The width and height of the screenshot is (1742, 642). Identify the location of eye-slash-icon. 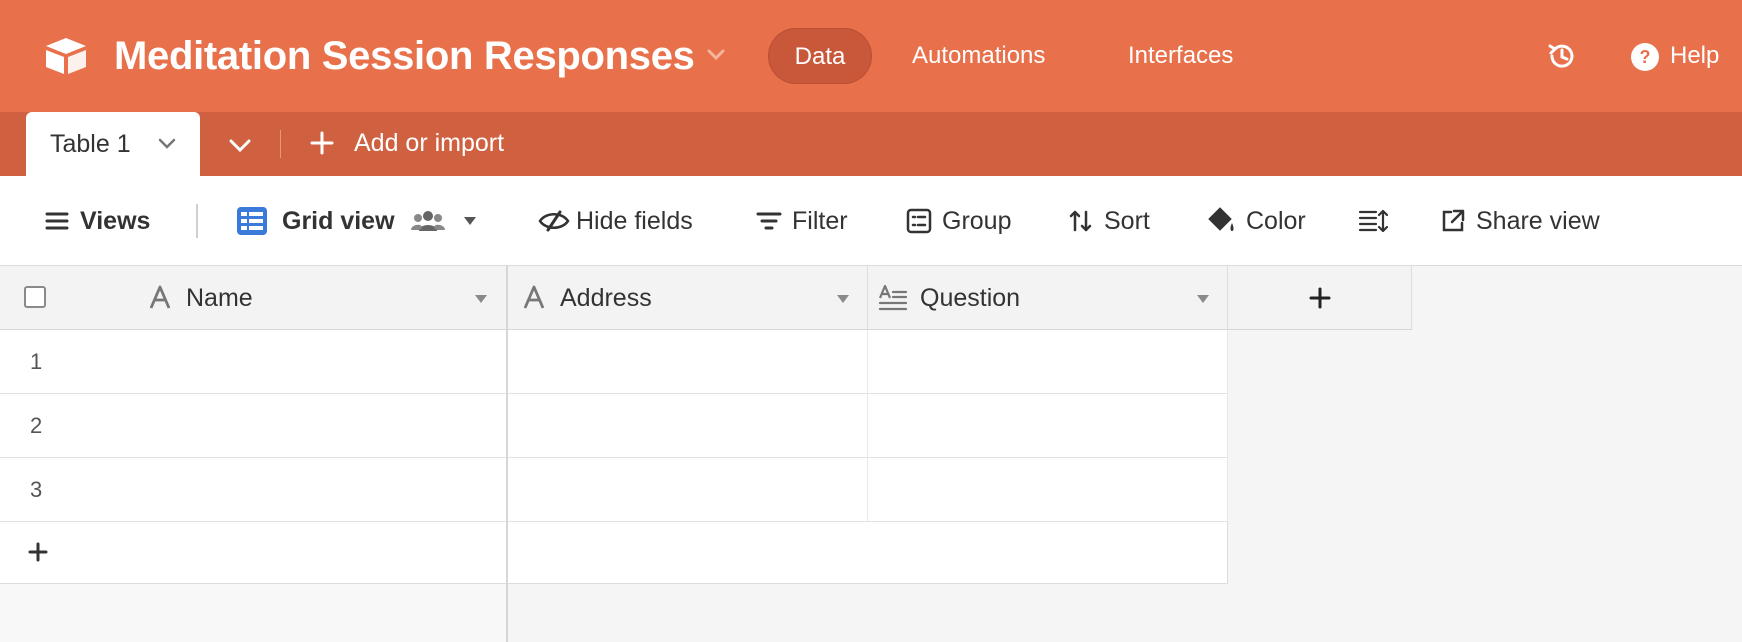
(554, 221).